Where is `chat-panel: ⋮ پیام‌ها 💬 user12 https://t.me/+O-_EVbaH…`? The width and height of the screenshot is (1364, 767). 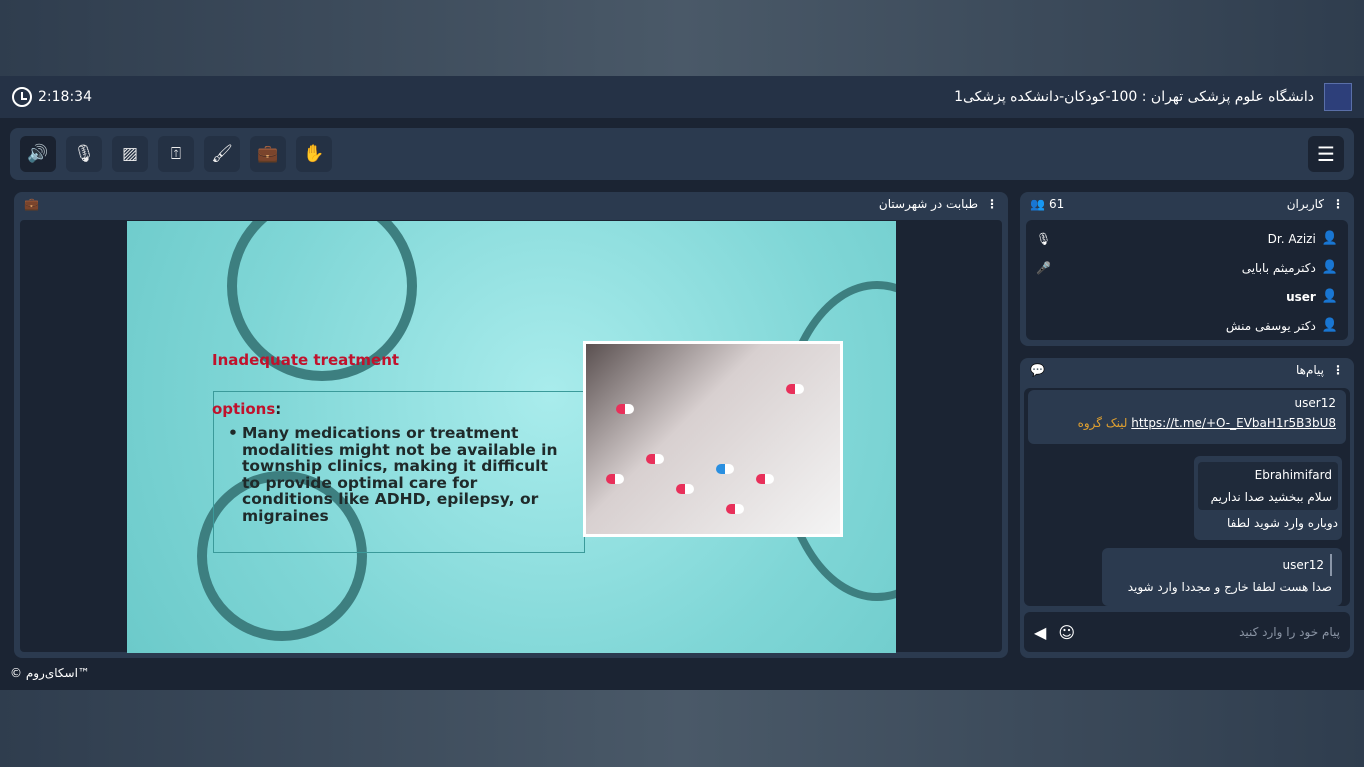
chat-panel: ⋮ پیام‌ها 💬 user12 https://t.me/+O-_EVbaH… is located at coordinates (1187, 508).